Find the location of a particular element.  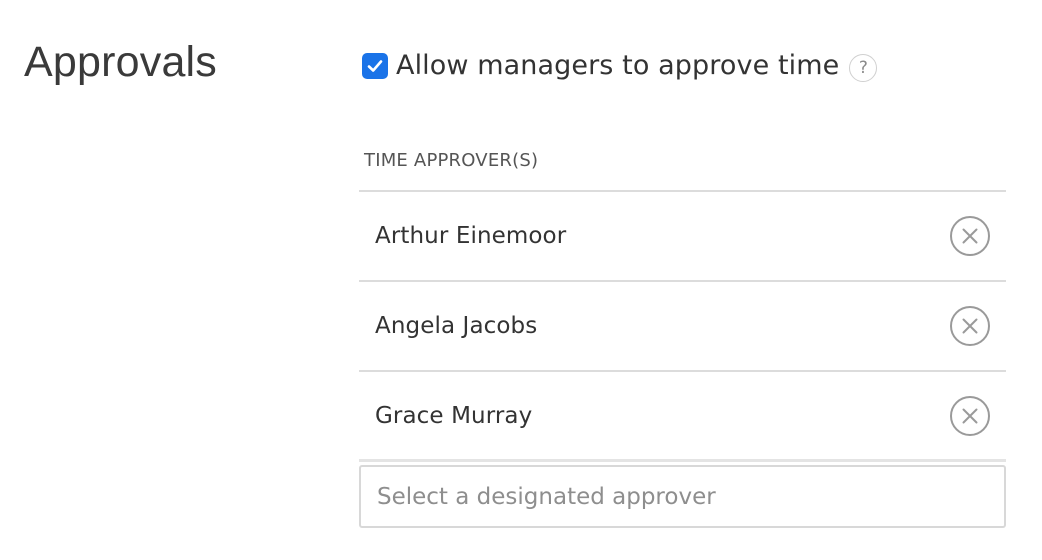

approver-name: Angela Jacobs is located at coordinates (456, 326).